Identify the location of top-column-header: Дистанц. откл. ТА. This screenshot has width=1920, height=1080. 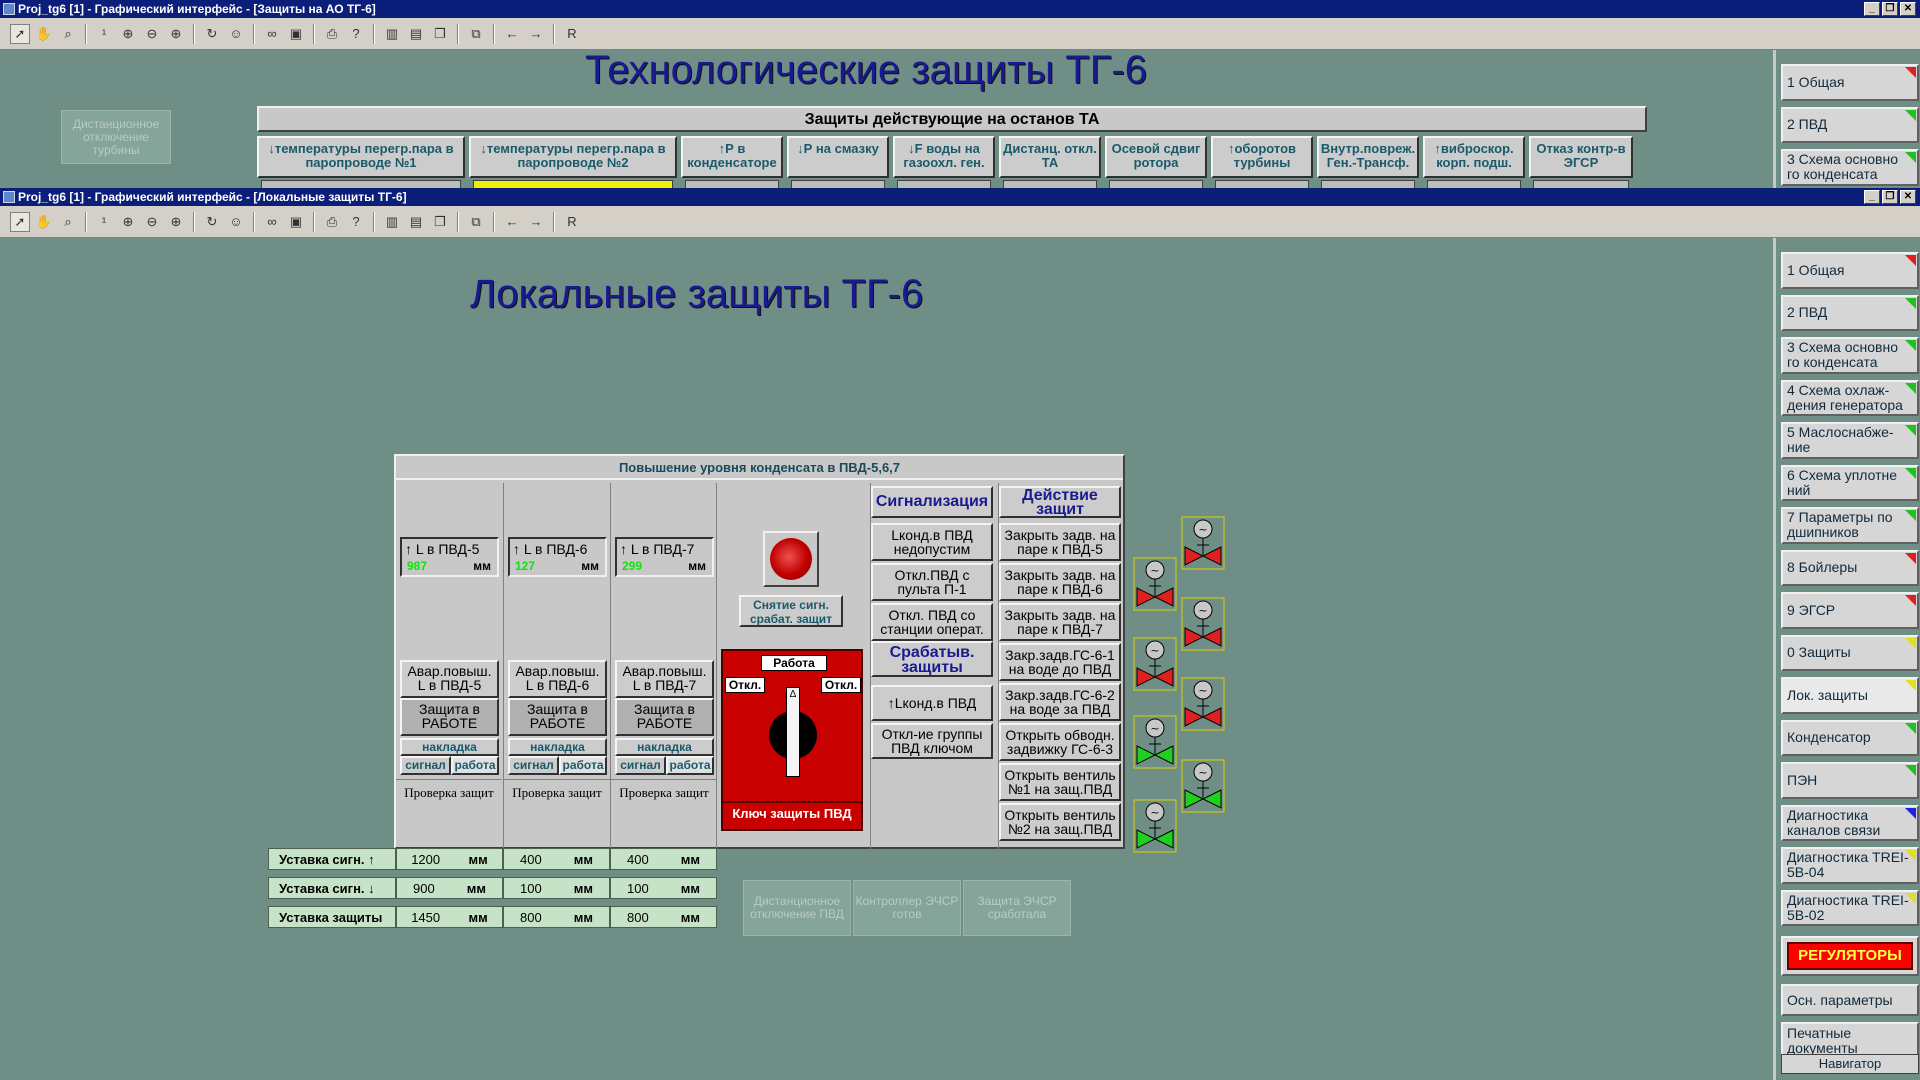
(1050, 157).